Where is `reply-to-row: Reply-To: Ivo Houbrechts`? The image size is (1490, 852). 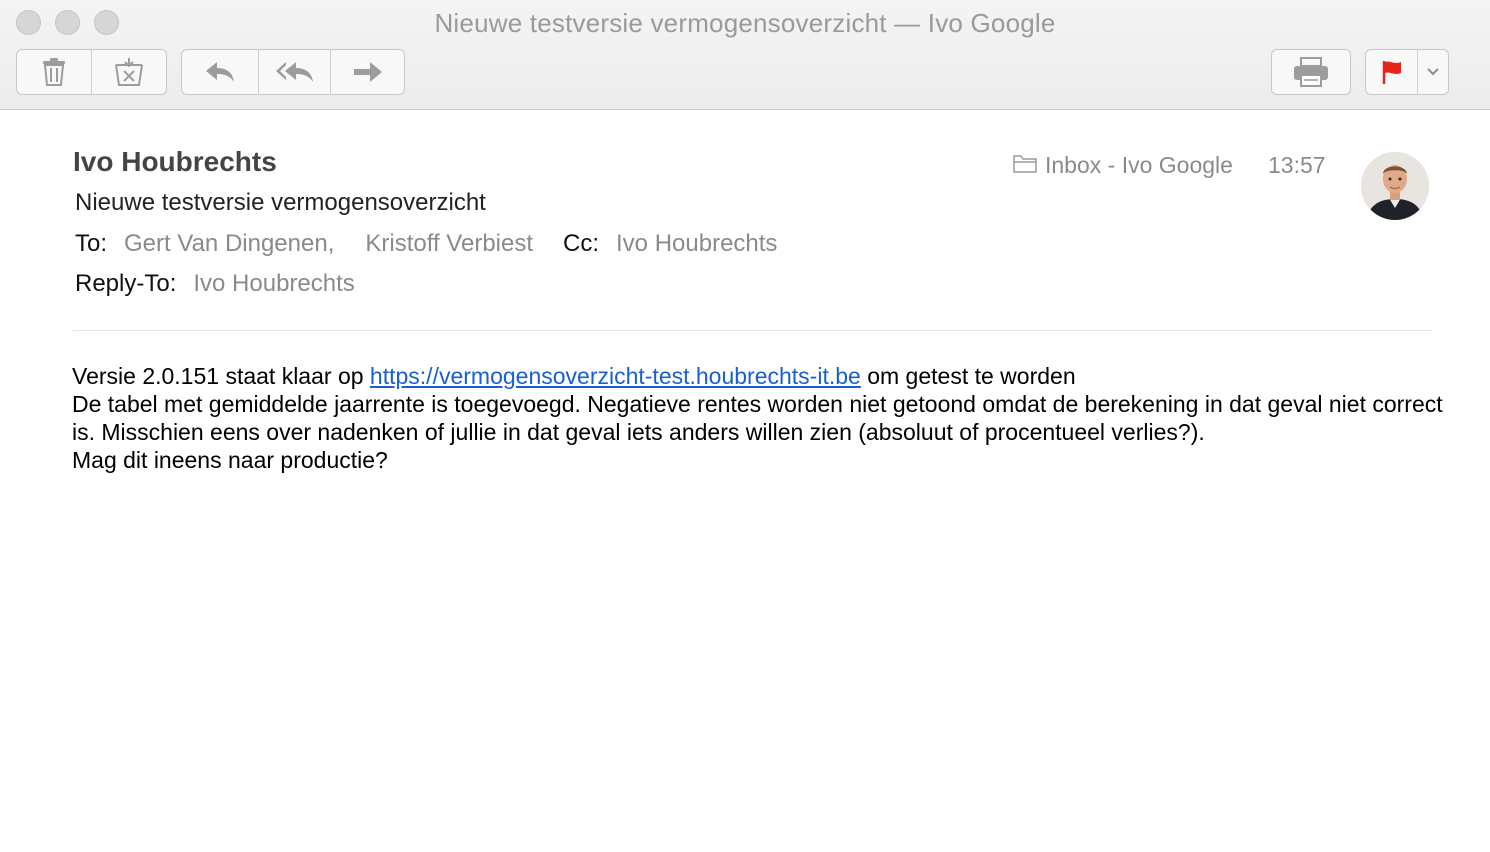 reply-to-row: Reply-To: Ivo Houbrechts is located at coordinates (215, 284).